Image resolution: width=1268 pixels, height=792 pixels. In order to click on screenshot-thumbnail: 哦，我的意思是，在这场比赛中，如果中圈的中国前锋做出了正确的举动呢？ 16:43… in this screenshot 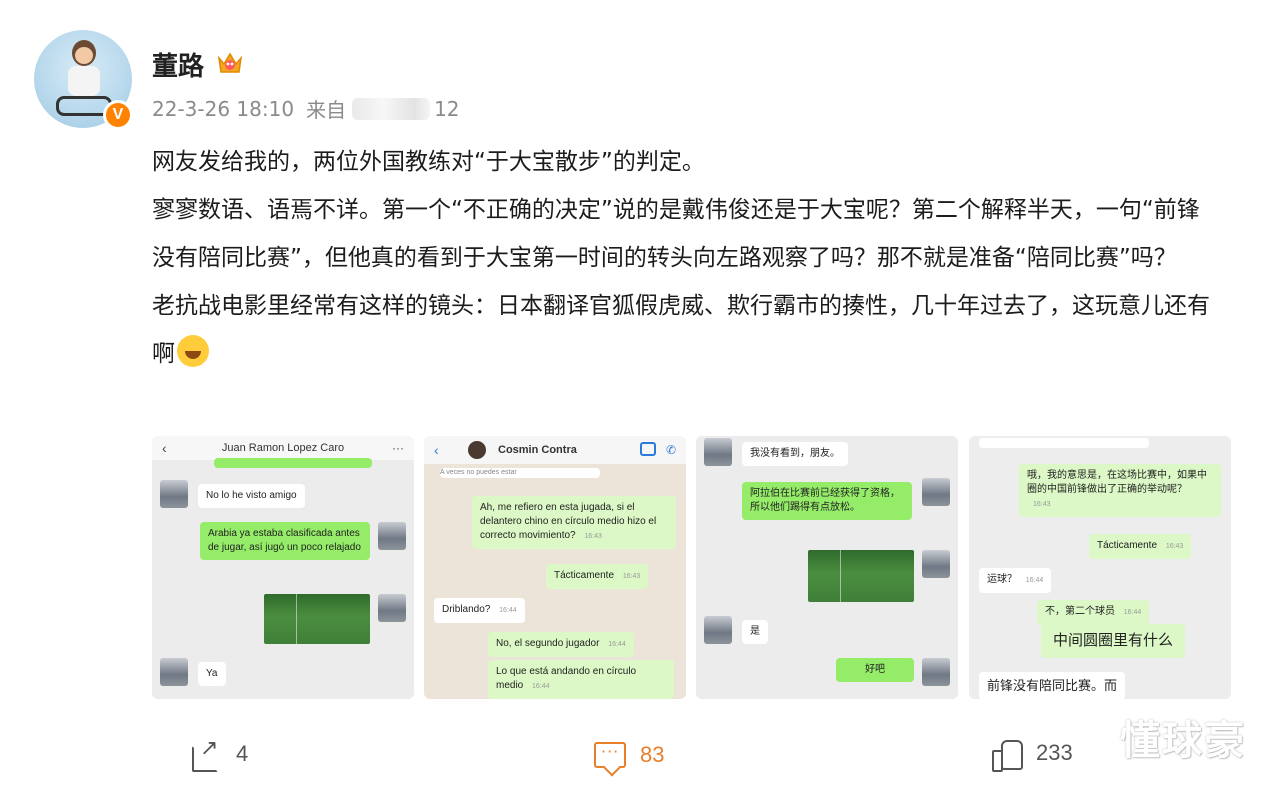, I will do `click(1100, 567)`.